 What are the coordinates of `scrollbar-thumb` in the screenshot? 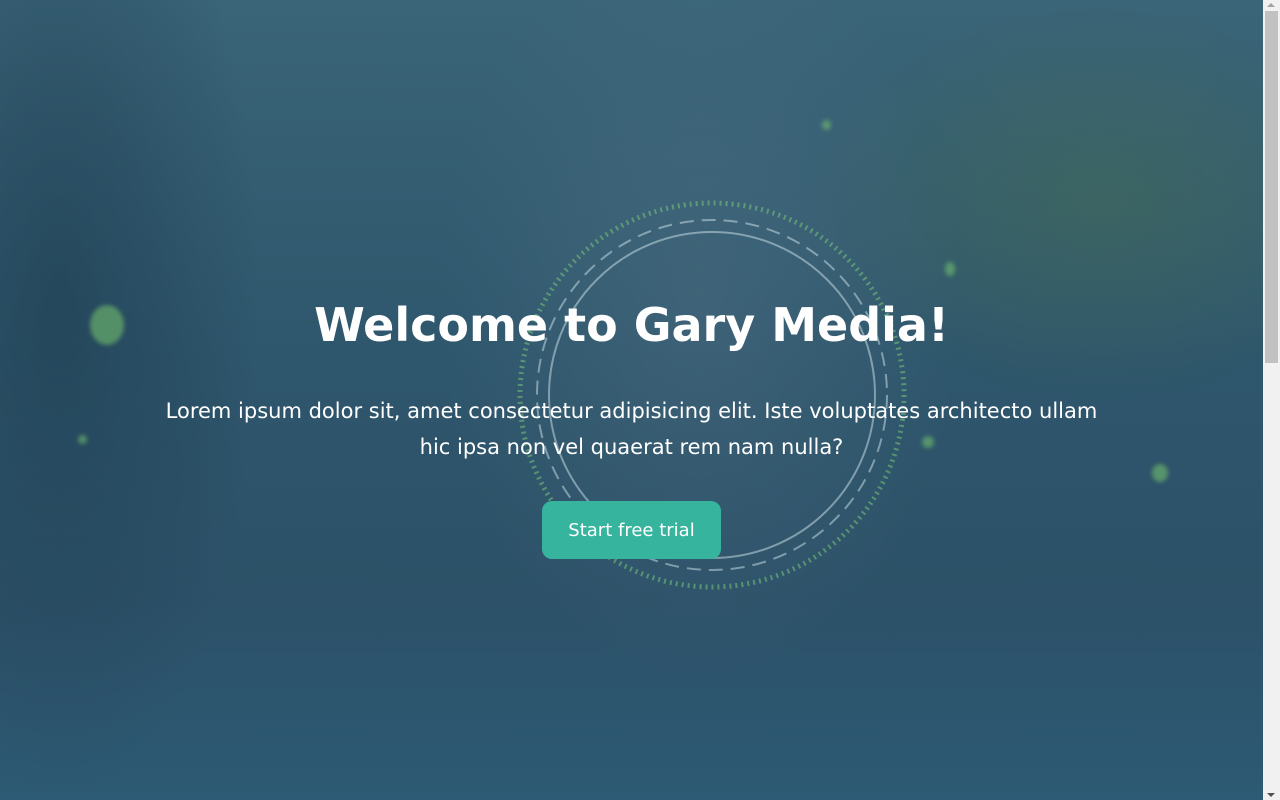 It's located at (1271, 187).